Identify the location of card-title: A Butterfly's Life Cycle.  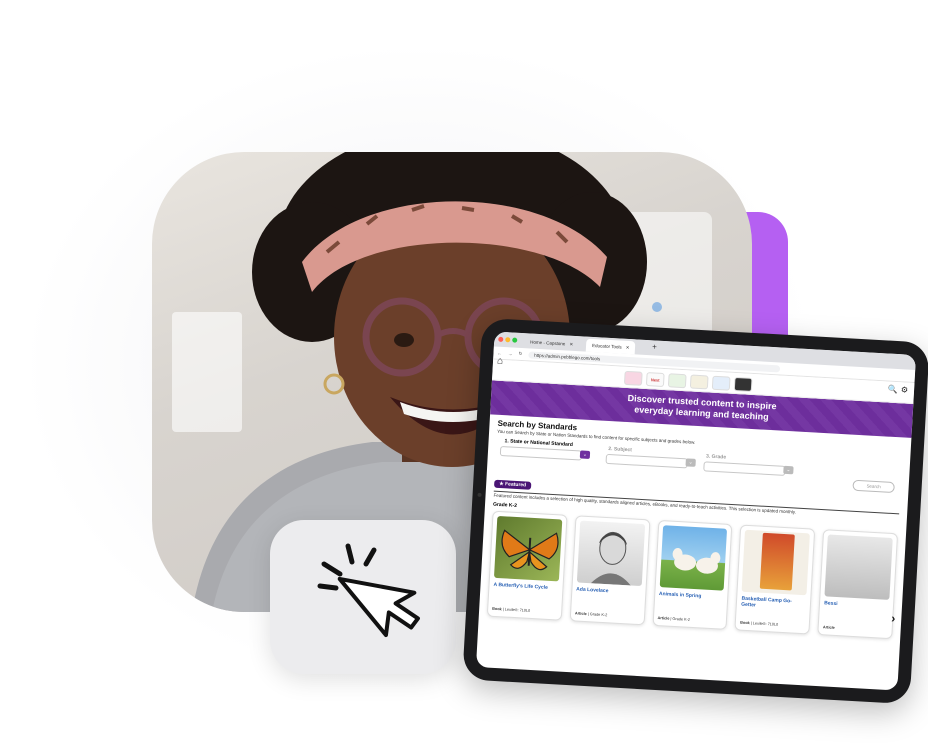
(521, 586).